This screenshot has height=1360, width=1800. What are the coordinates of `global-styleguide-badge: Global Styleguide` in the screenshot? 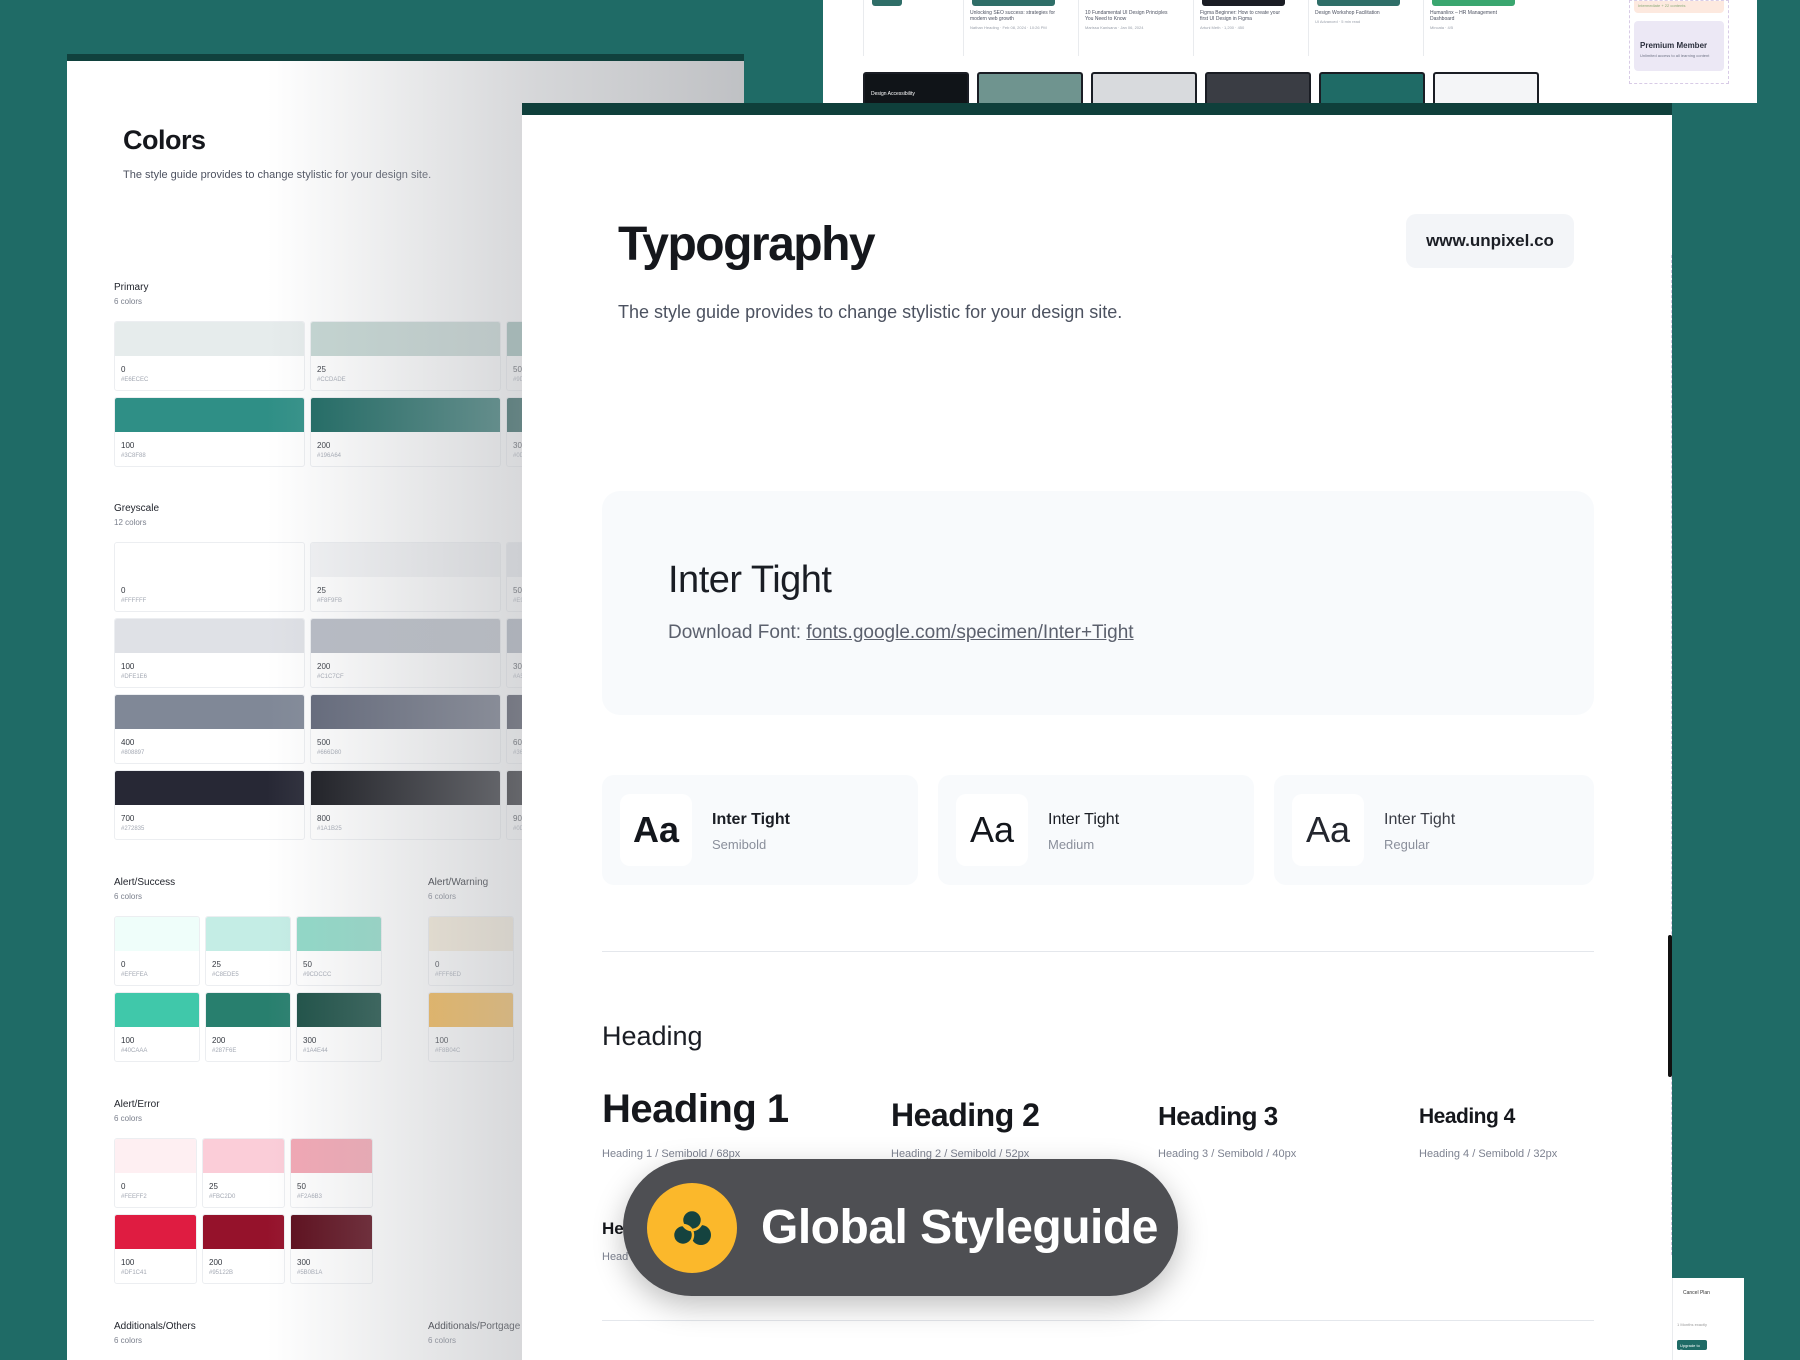 It's located at (900, 1227).